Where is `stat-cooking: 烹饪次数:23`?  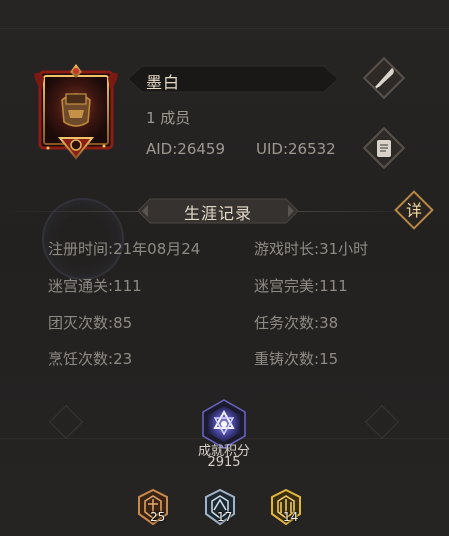 stat-cooking: 烹饪次数:23 is located at coordinates (90, 358).